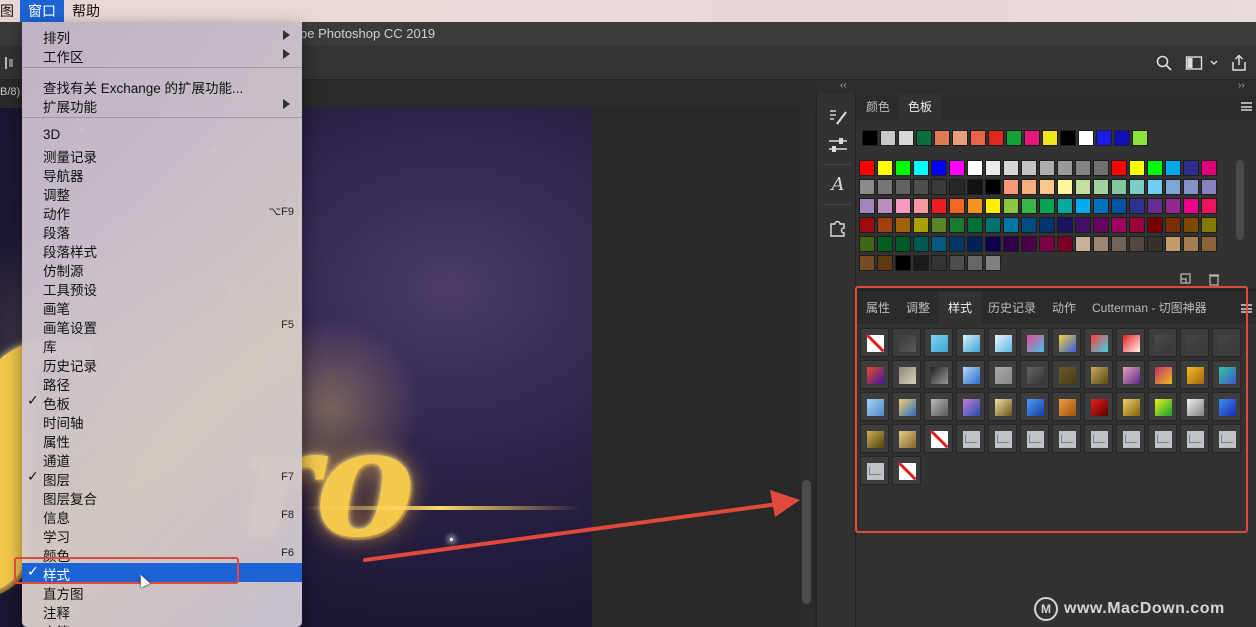  What do you see at coordinates (162, 269) in the screenshot?
I see `menu-item: 仿制源` at bounding box center [162, 269].